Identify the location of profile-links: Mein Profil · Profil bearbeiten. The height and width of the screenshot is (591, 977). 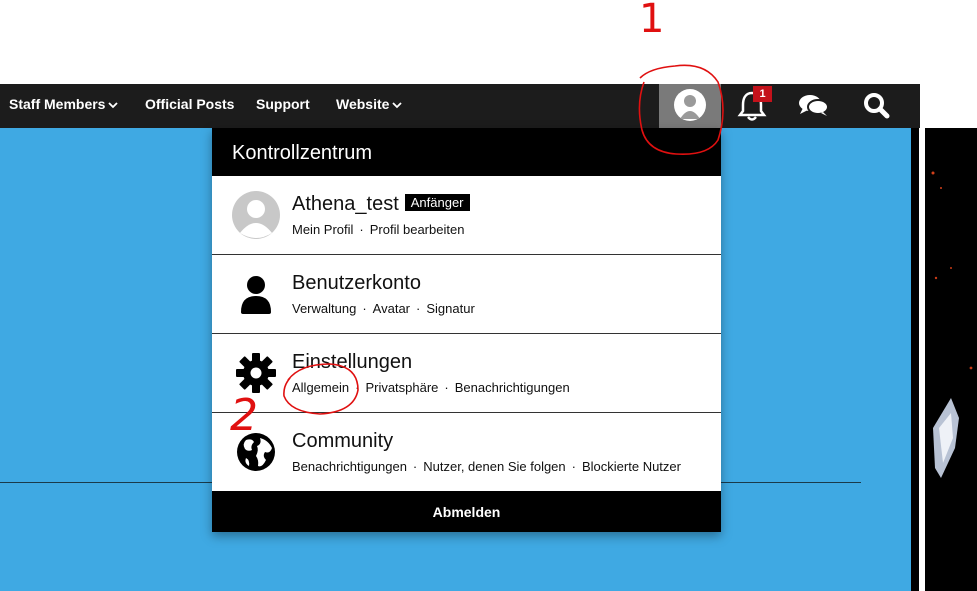
(378, 229).